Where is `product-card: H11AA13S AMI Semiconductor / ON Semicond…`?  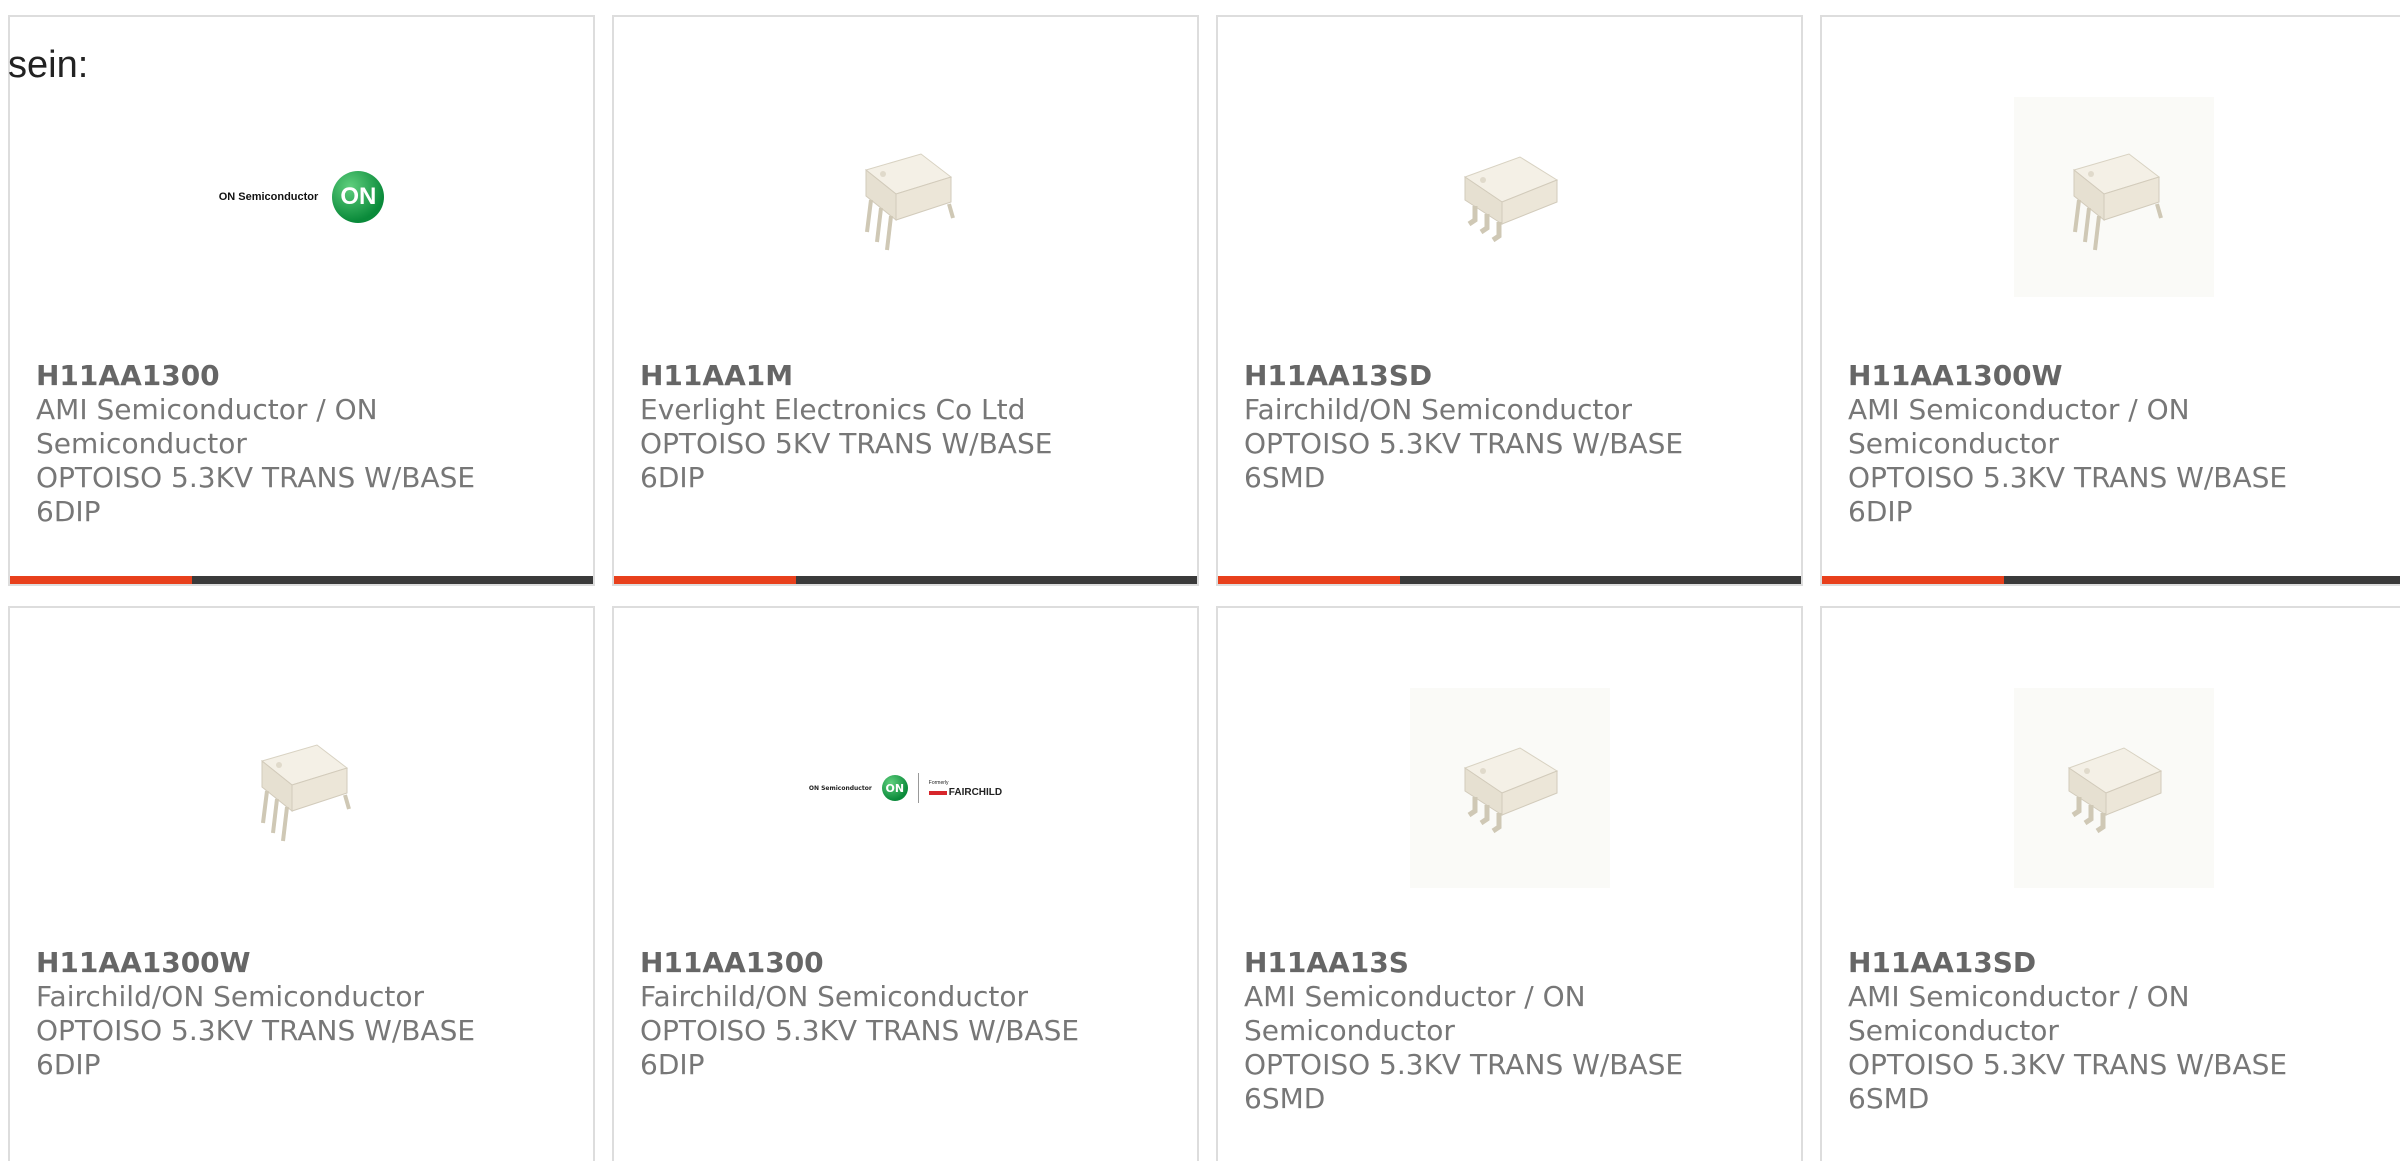
product-card: H11AA13S AMI Semiconductor / ON Semicond… is located at coordinates (1509, 883).